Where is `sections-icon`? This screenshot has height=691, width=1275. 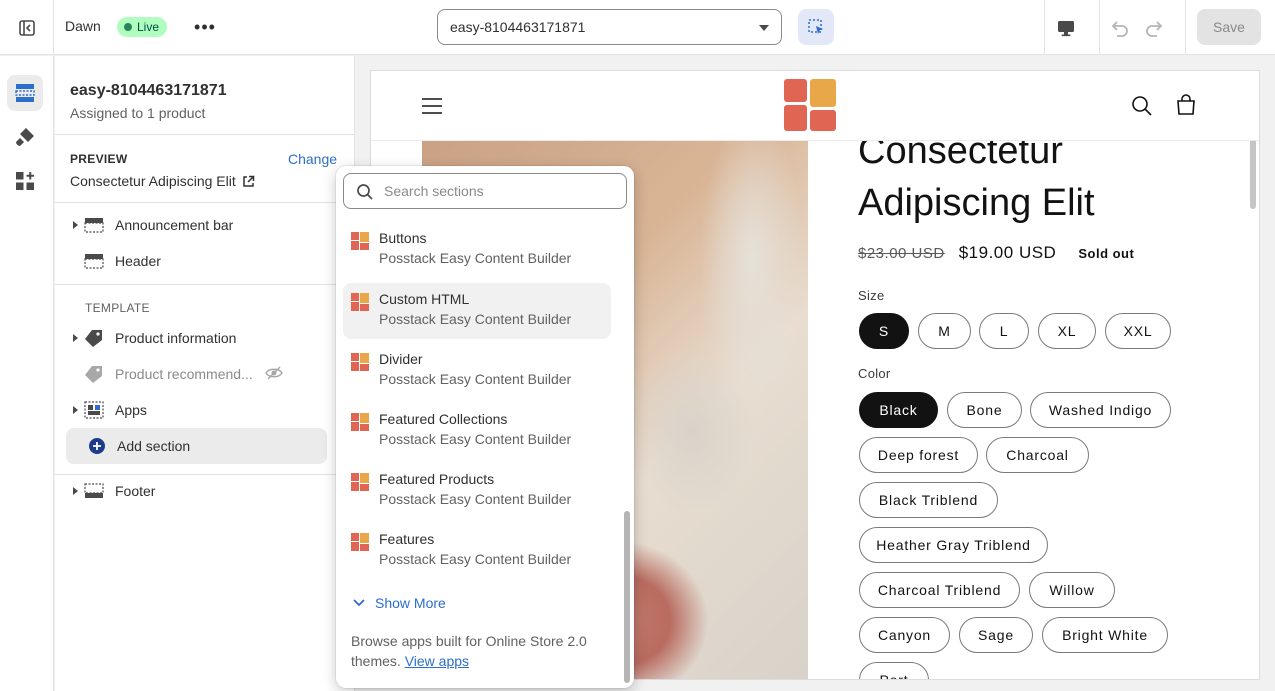
sections-icon is located at coordinates (25, 93).